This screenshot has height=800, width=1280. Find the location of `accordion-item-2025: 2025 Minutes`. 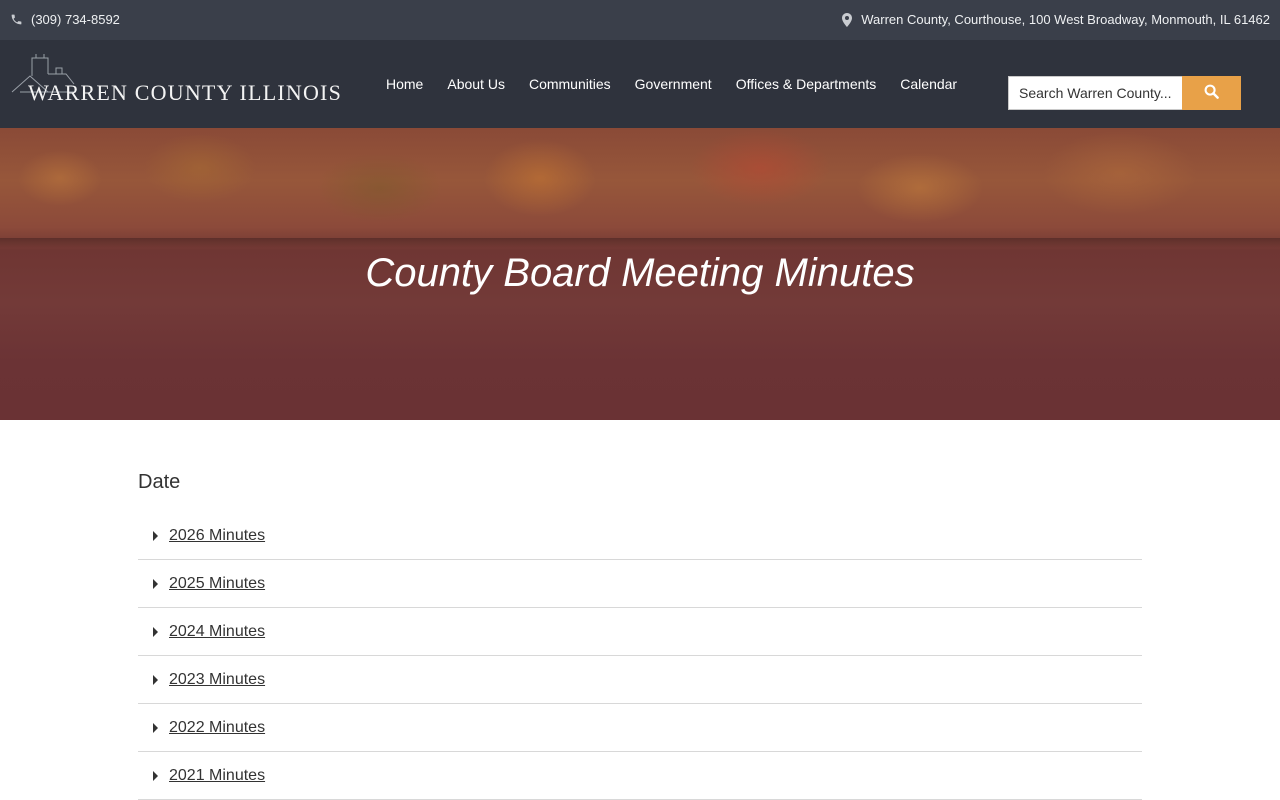

accordion-item-2025: 2025 Minutes is located at coordinates (640, 584).